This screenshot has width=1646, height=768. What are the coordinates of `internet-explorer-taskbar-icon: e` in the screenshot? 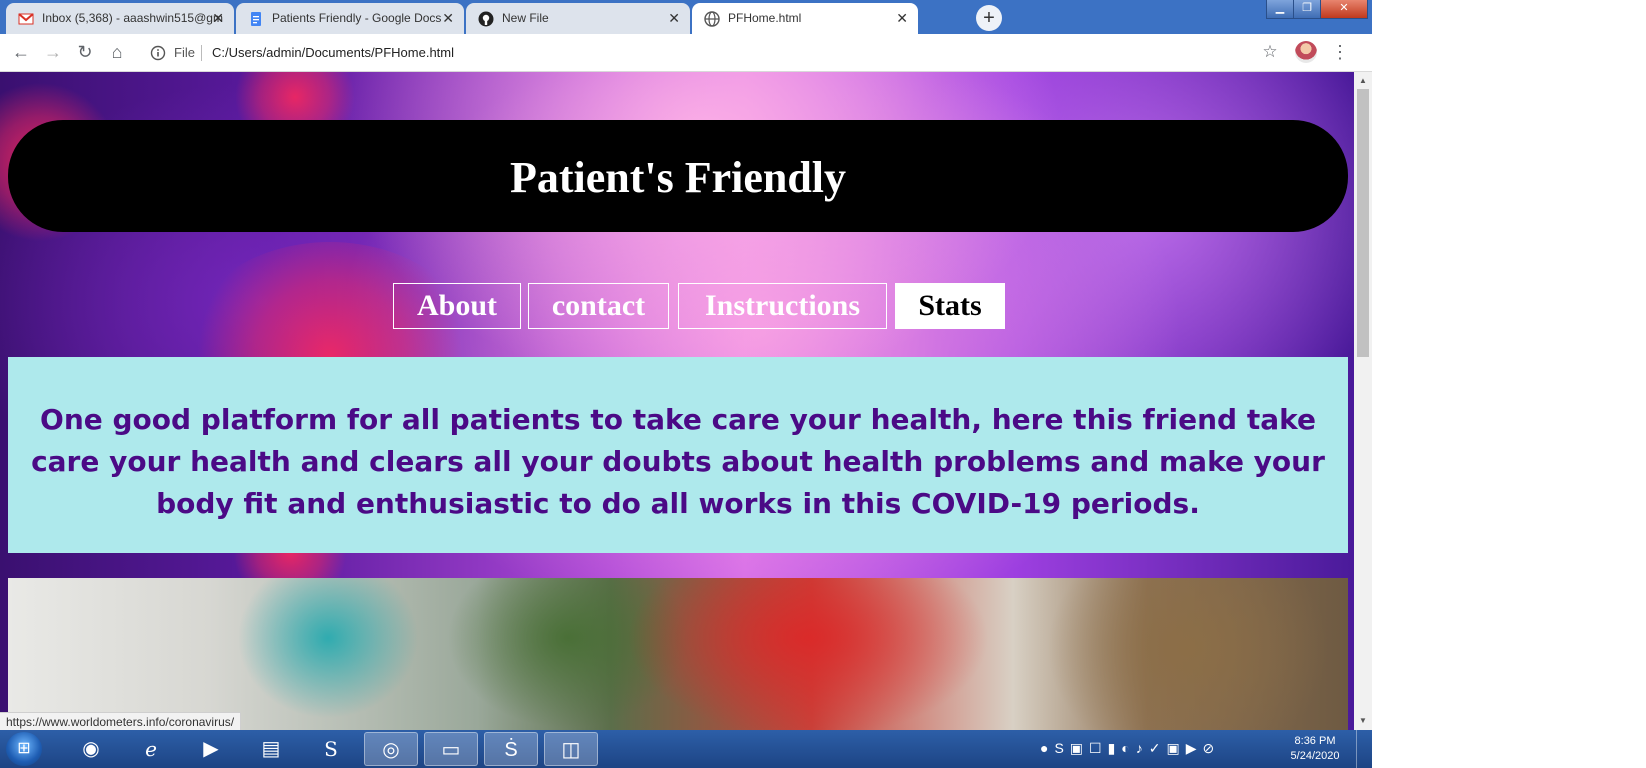 It's located at (151, 749).